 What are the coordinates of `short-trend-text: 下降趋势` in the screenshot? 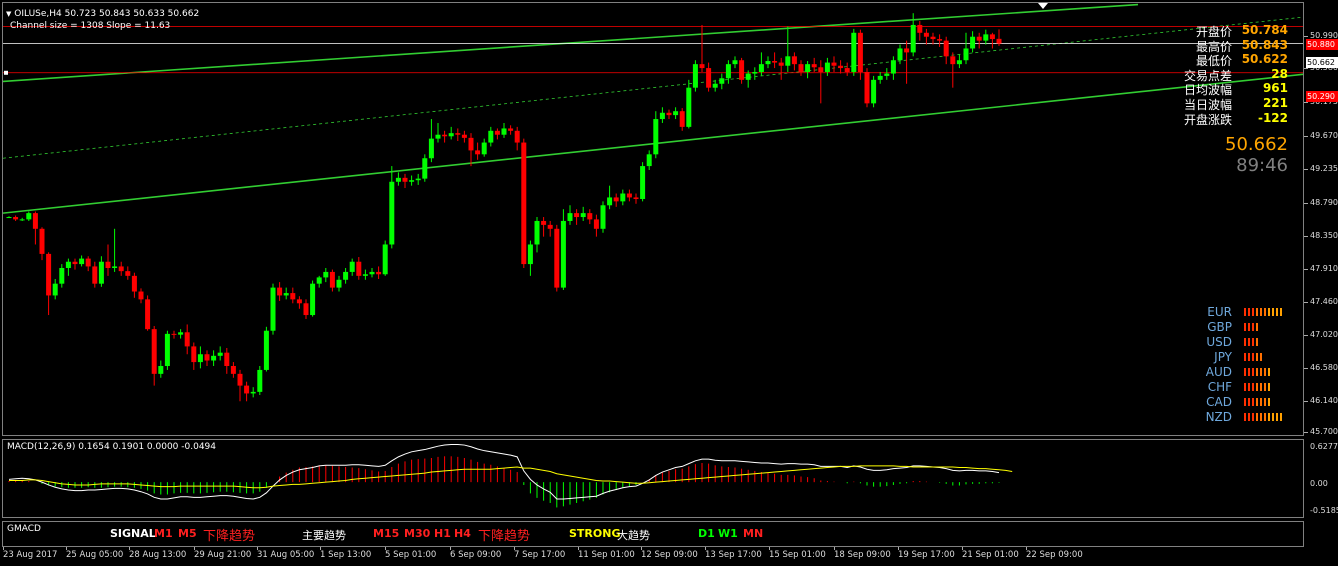 It's located at (229, 536).